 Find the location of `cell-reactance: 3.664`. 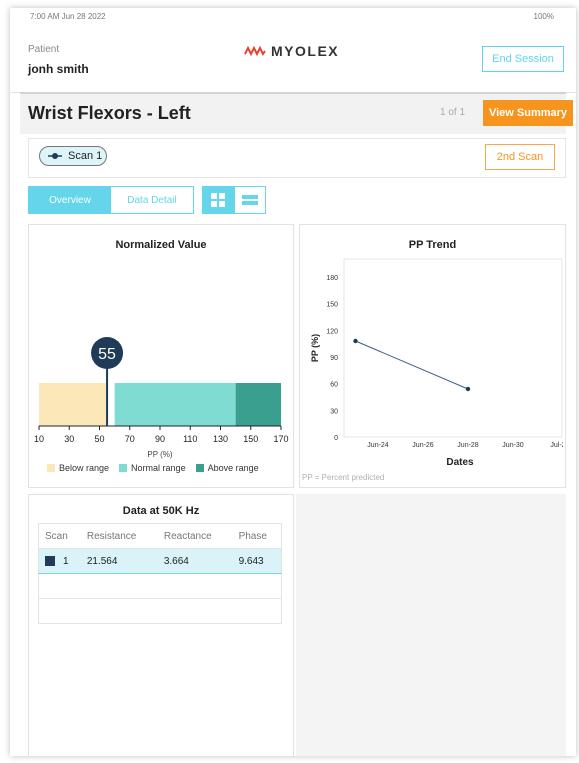

cell-reactance: 3.664 is located at coordinates (195, 561).